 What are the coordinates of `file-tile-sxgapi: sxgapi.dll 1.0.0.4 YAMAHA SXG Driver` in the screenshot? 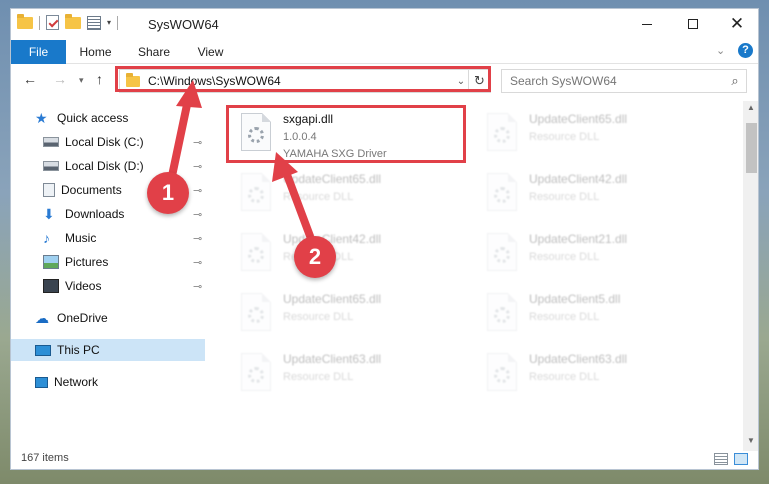 It's located at (350, 135).